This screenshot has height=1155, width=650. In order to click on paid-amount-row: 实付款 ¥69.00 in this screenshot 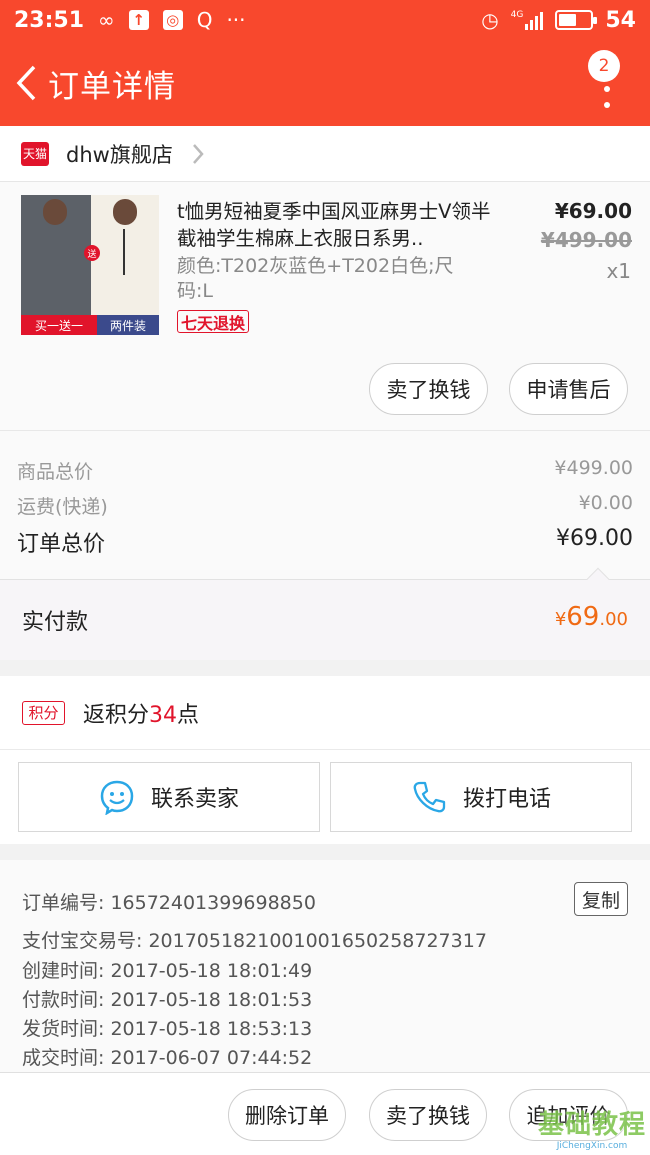, I will do `click(325, 613)`.